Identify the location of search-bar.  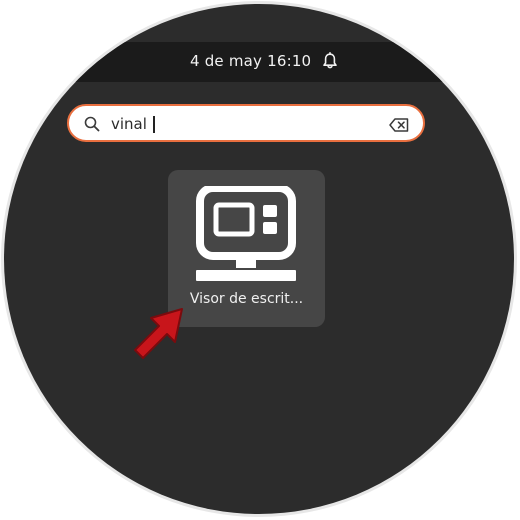
(246, 123).